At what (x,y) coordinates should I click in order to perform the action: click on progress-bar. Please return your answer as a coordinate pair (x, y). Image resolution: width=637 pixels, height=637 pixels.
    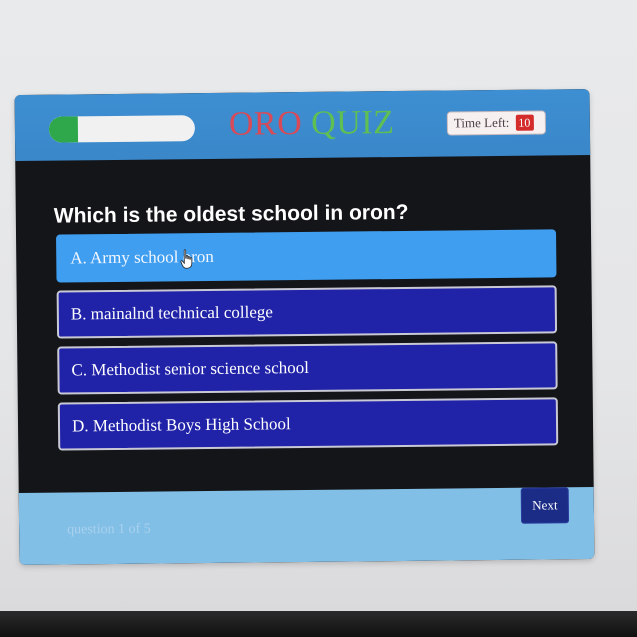
    Looking at the image, I should click on (122, 129).